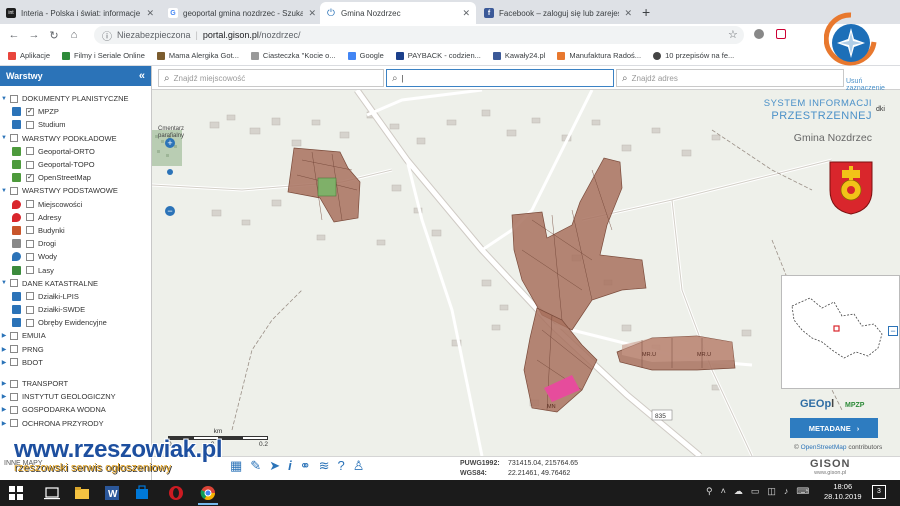 The image size is (900, 506). Describe the element at coordinates (142, 76) in the screenshot. I see `collapse-panel-button: «` at that location.